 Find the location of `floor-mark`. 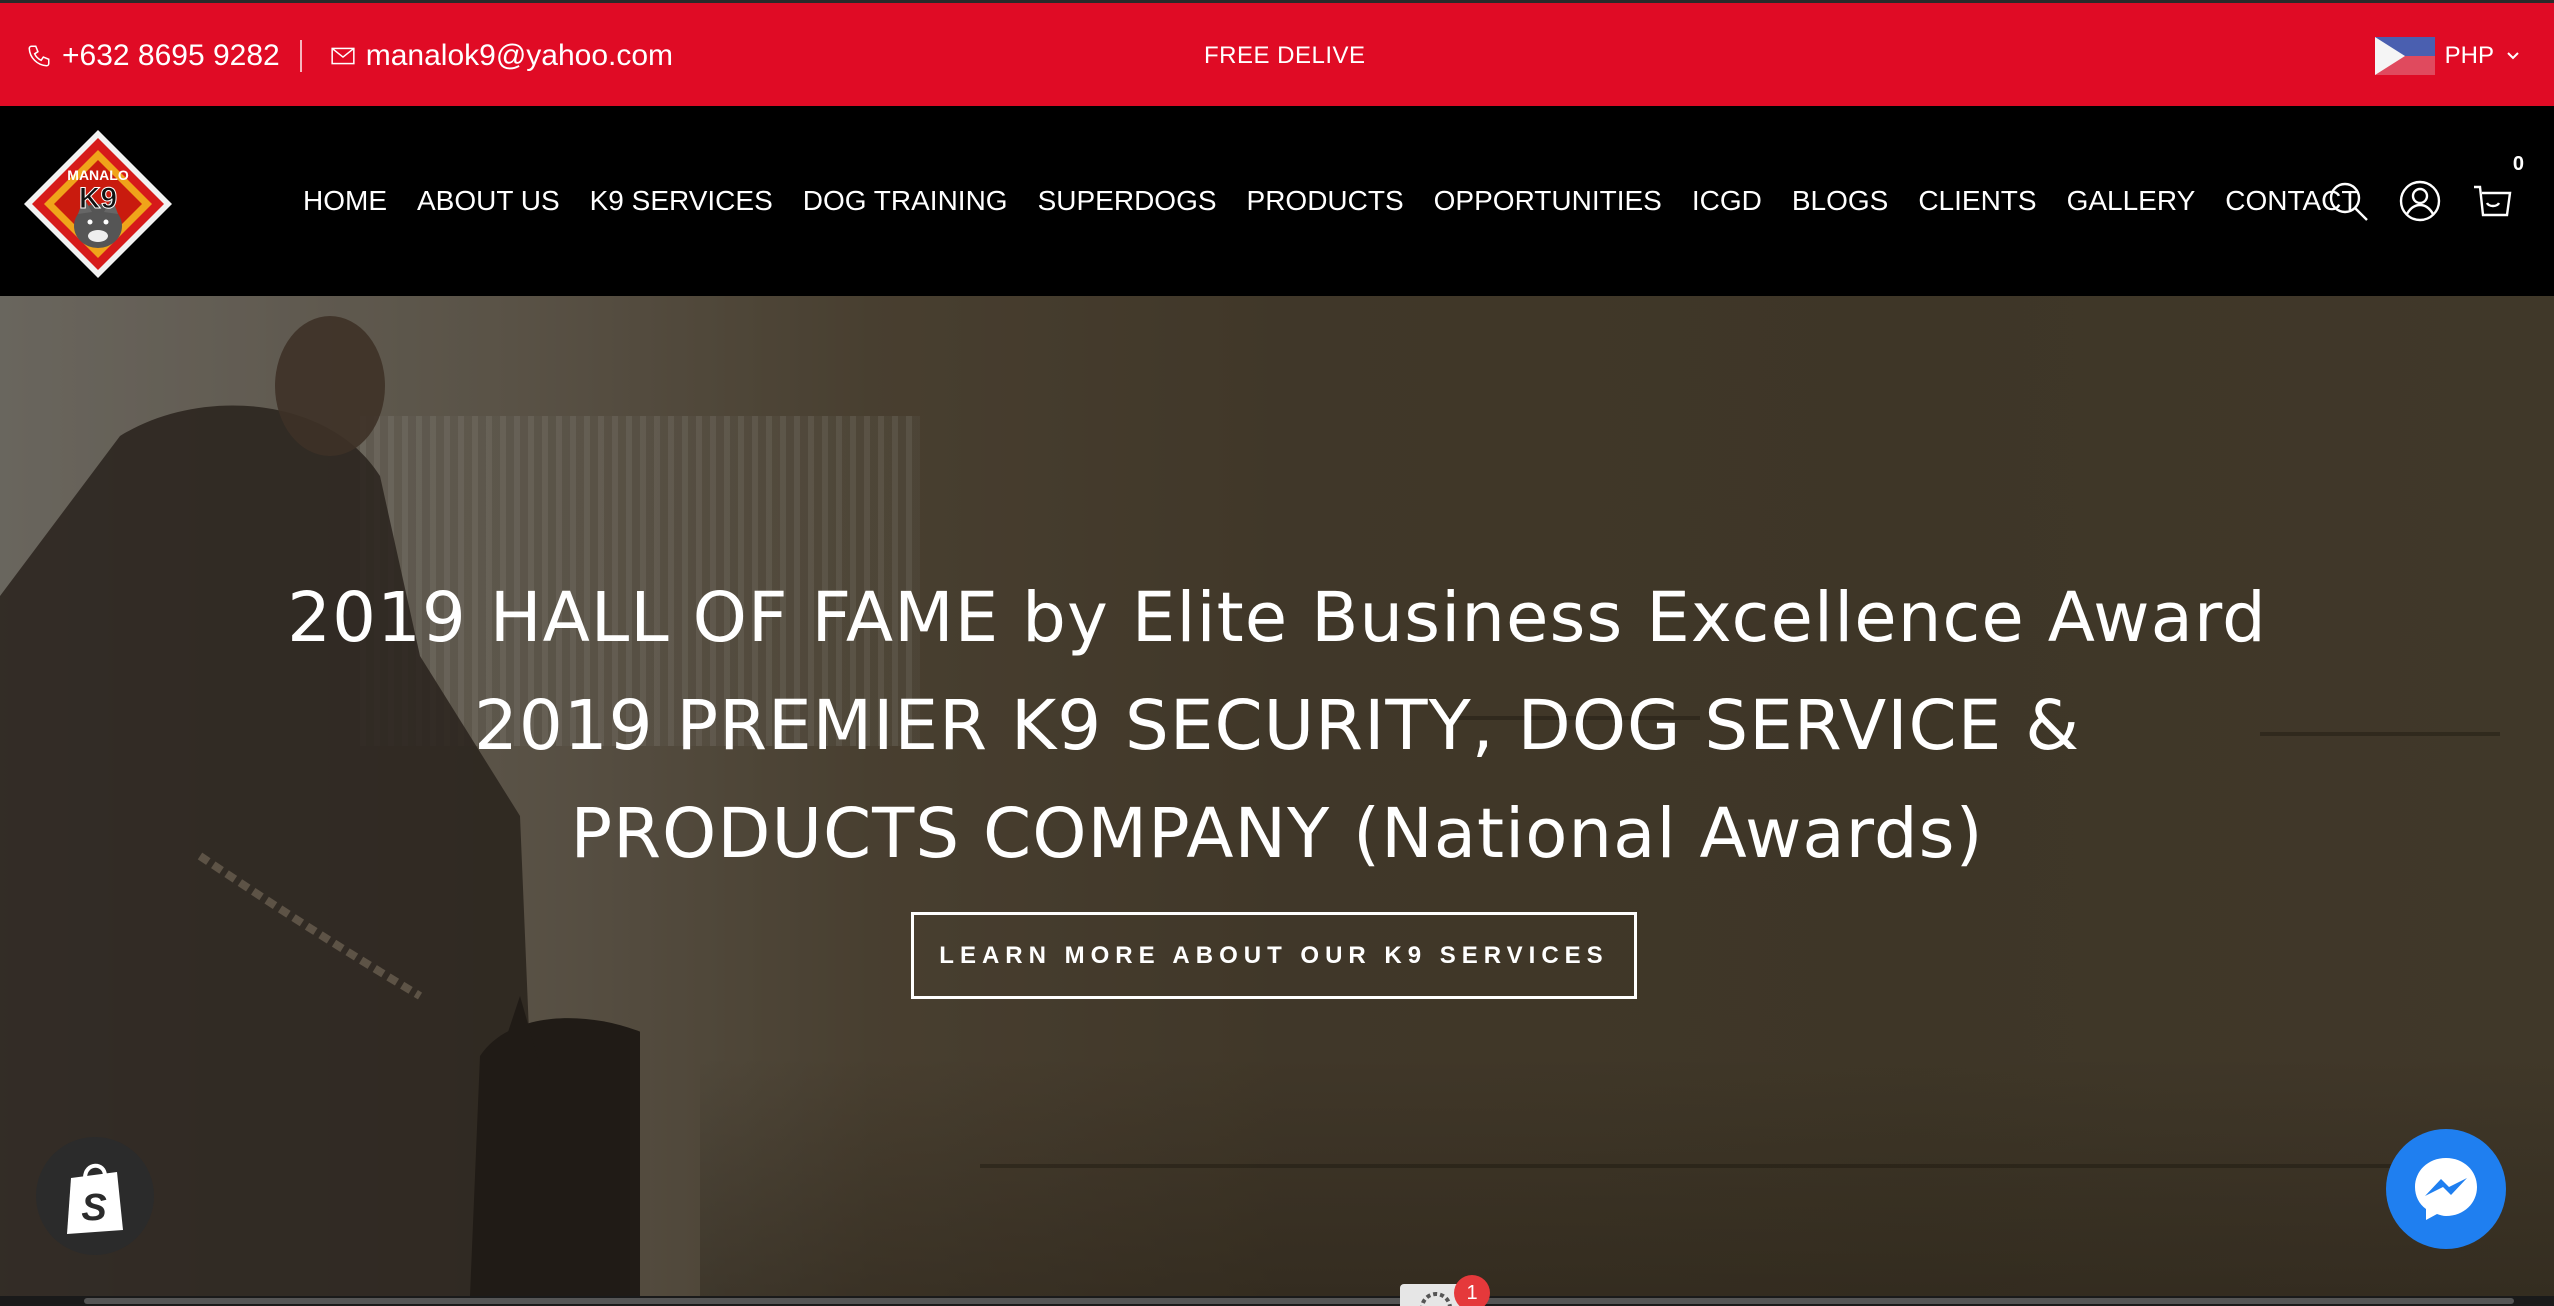

floor-mark is located at coordinates (1740, 1166).